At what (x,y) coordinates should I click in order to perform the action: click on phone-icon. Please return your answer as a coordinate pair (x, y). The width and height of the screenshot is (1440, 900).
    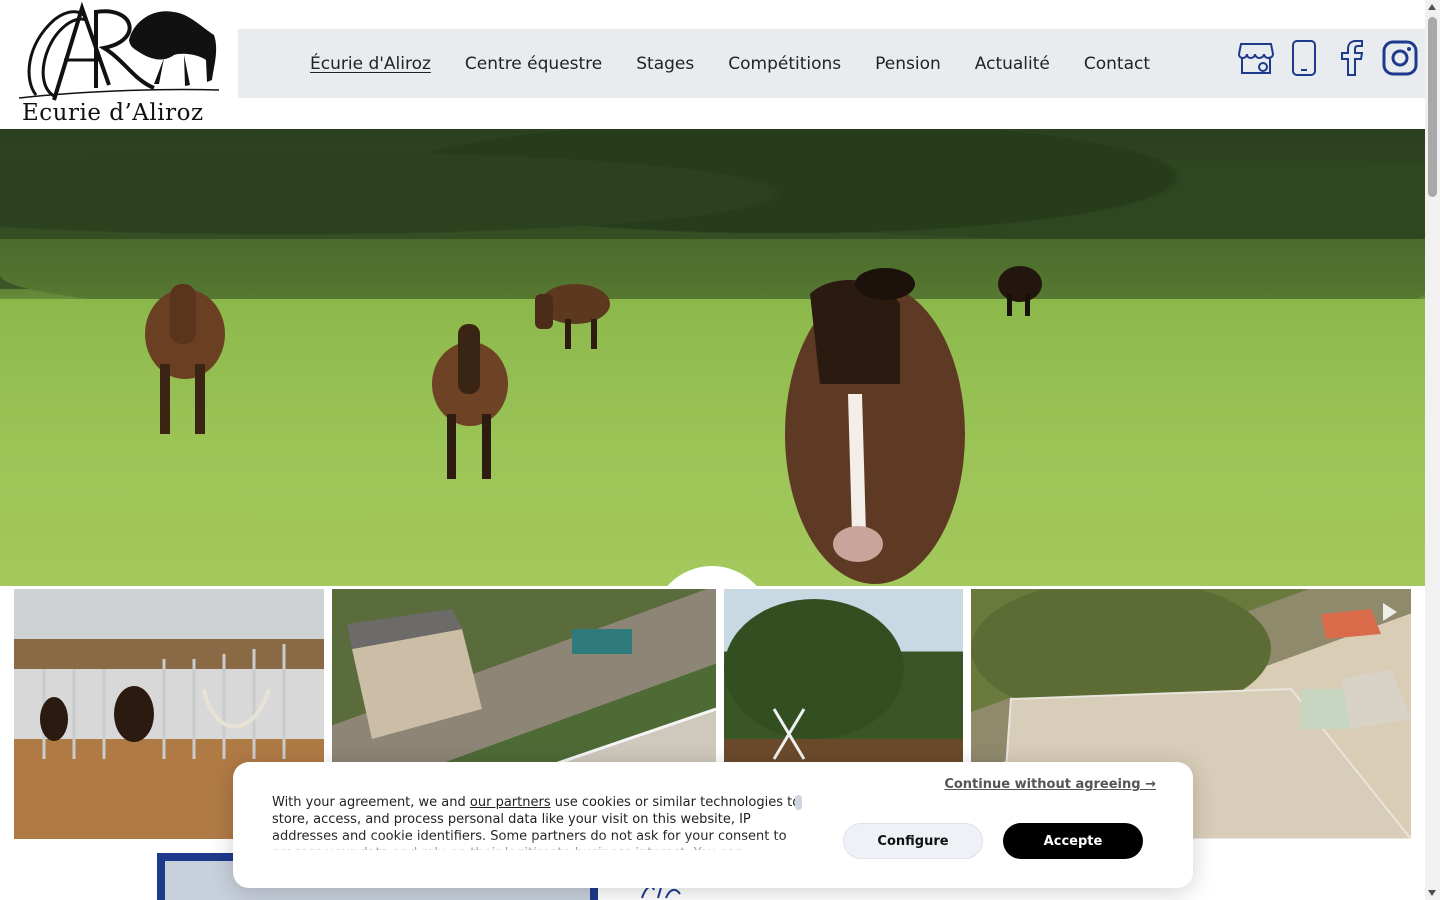
    Looking at the image, I should click on (1304, 58).